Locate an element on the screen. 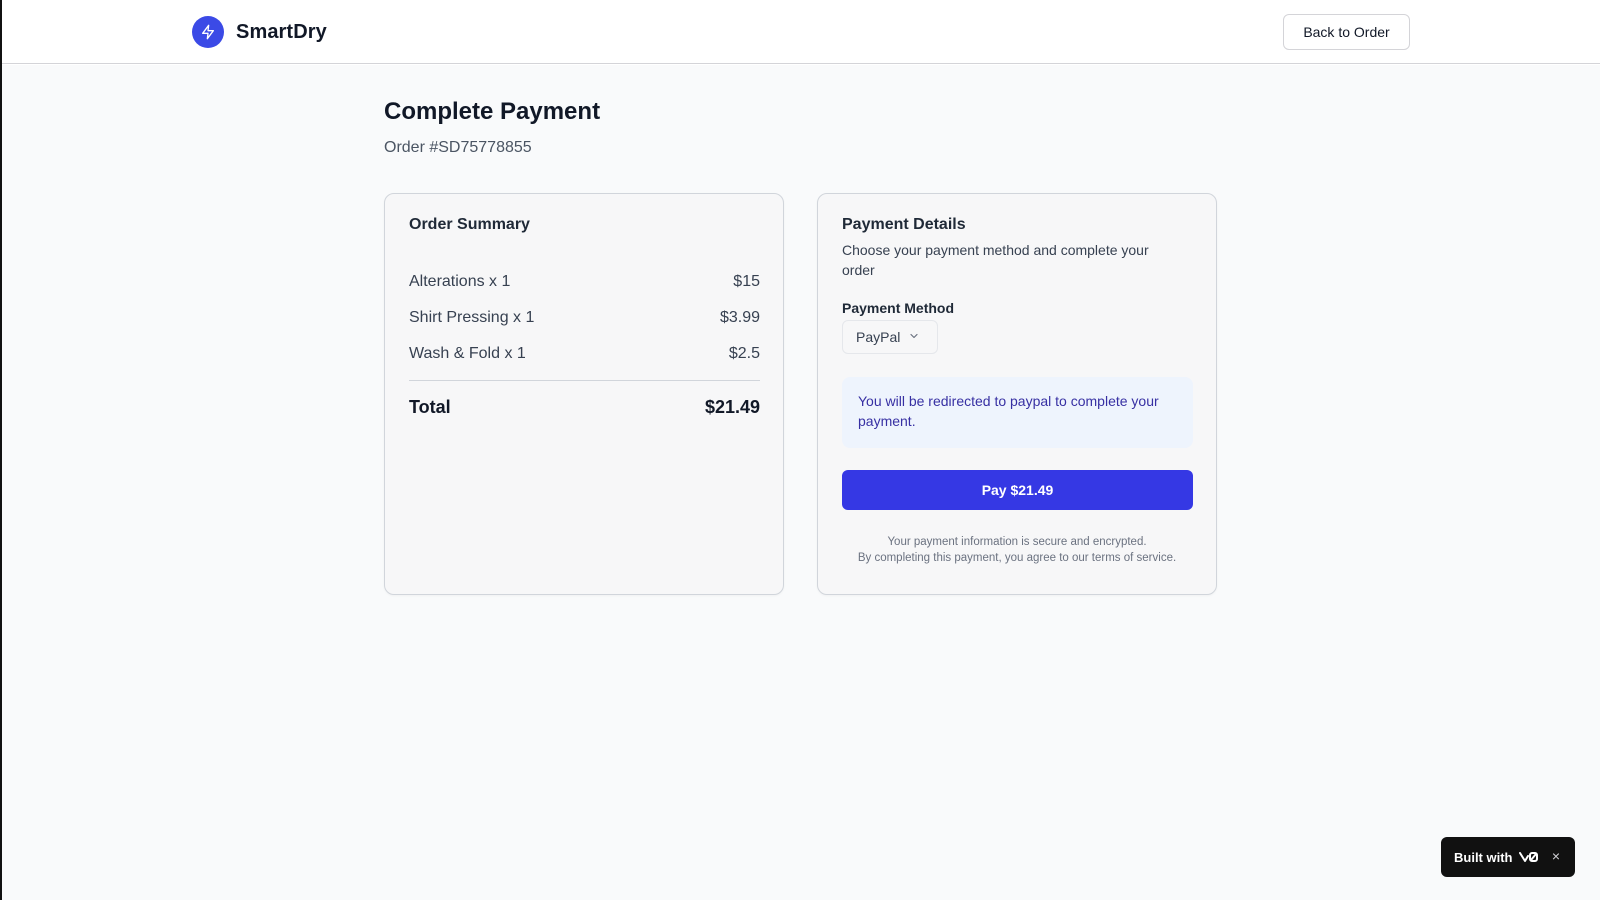  built-with-badge: Built with × is located at coordinates (1508, 857).